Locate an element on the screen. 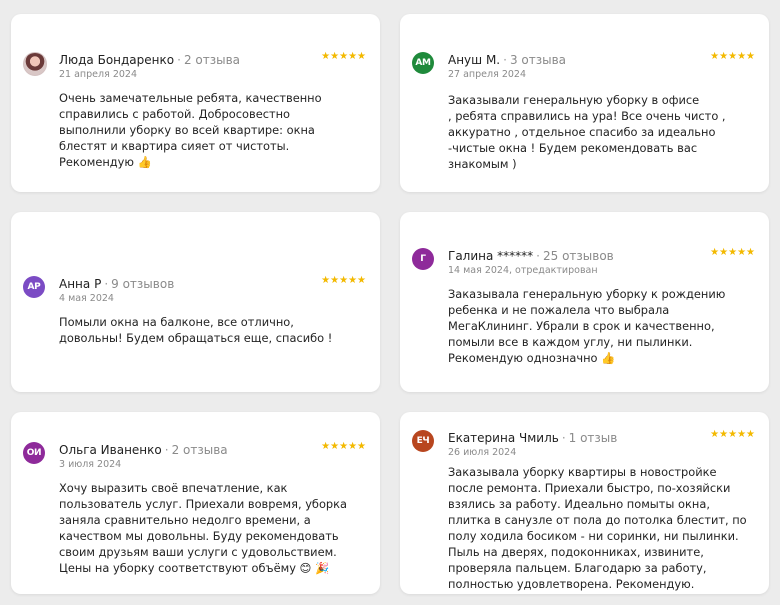 Image resolution: width=780 pixels, height=605 pixels. review-text-line: справились с работой. Добросовестно is located at coordinates (175, 114).